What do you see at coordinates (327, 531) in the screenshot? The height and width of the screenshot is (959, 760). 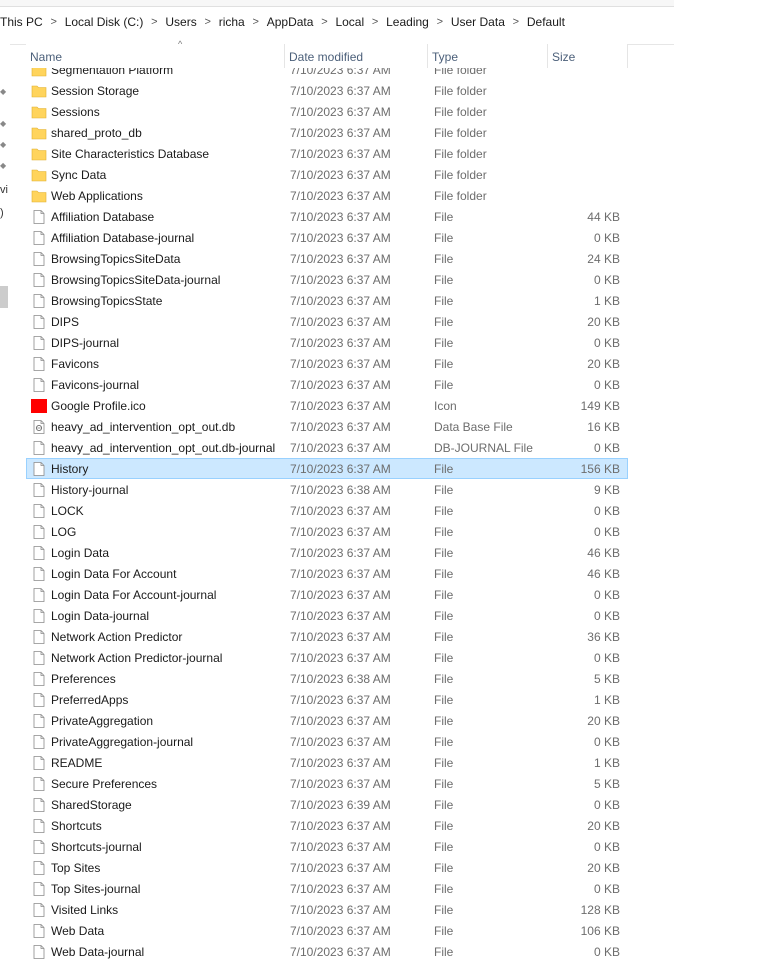 I see `file-row: LOG 7/10/2023 6:37 AM File 0 KB` at bounding box center [327, 531].